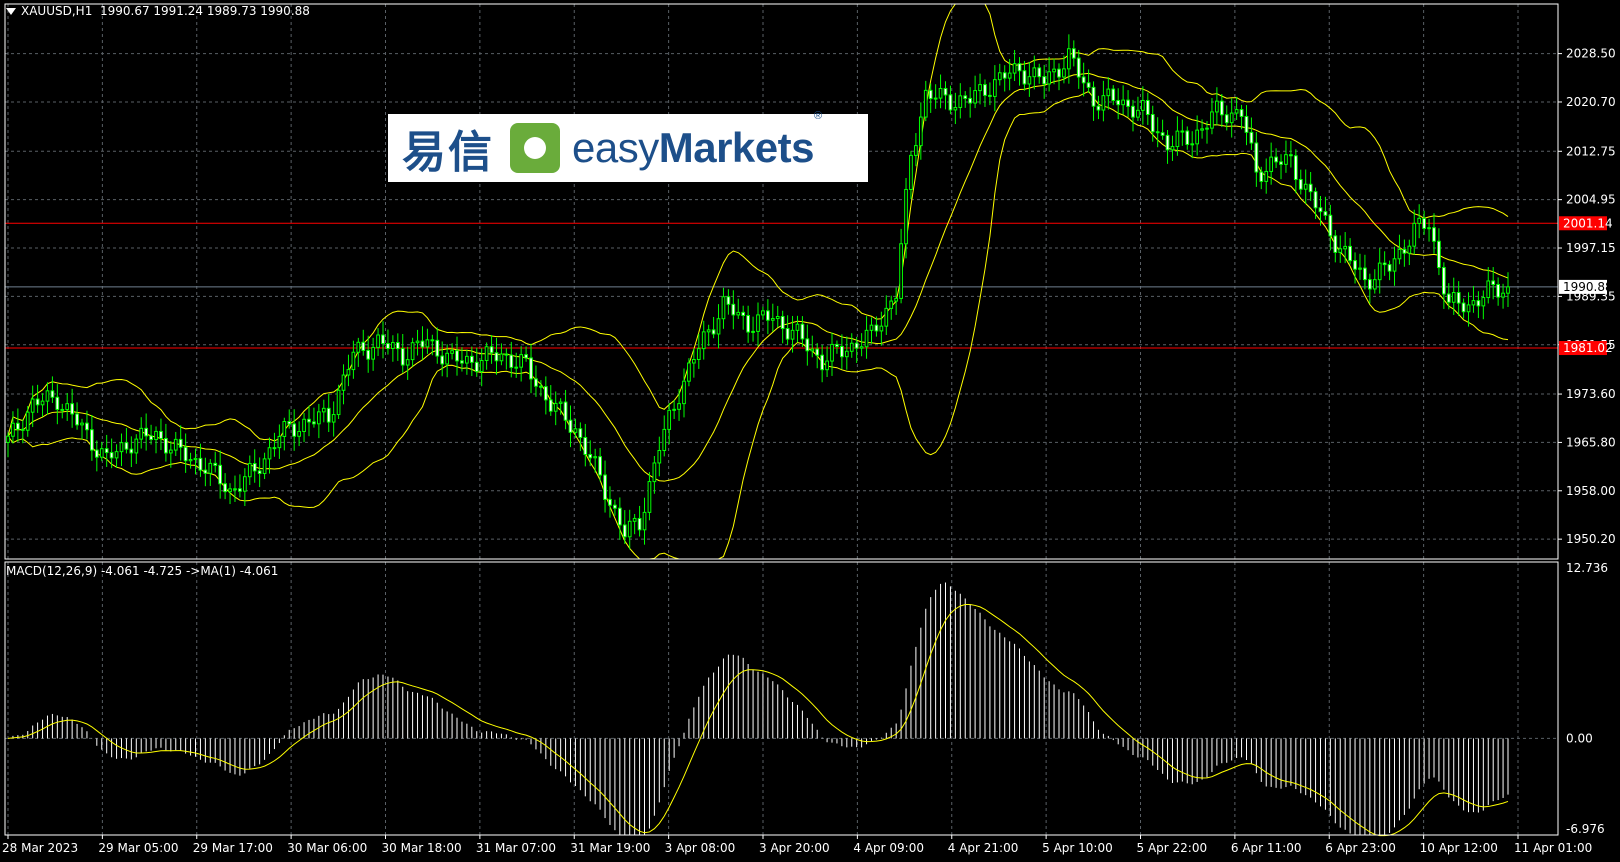  Describe the element at coordinates (697, 141) in the screenshot. I see `logo-en-text: easyMarkets ®` at that location.